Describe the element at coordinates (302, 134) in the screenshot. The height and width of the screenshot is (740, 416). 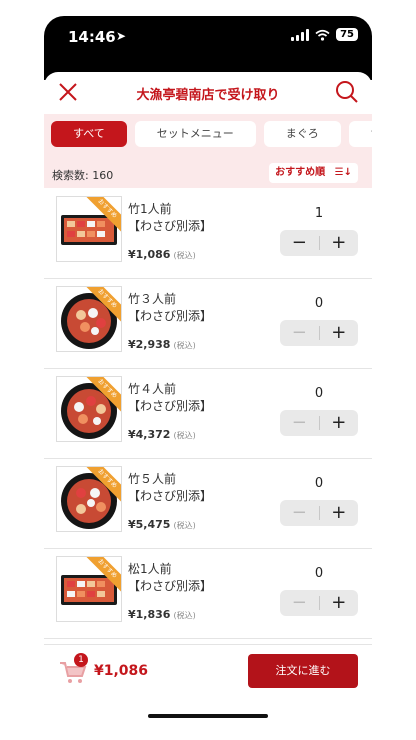
I see `category-chip-tuna: まぐろ` at that location.